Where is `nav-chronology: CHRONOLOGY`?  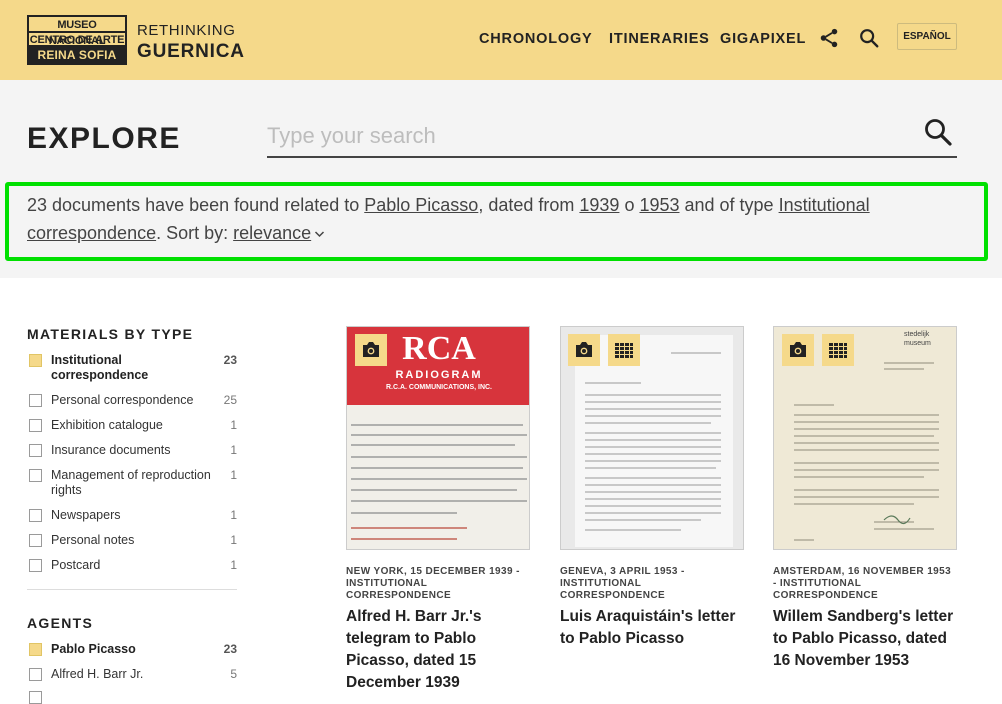
nav-chronology: CHRONOLOGY is located at coordinates (536, 39).